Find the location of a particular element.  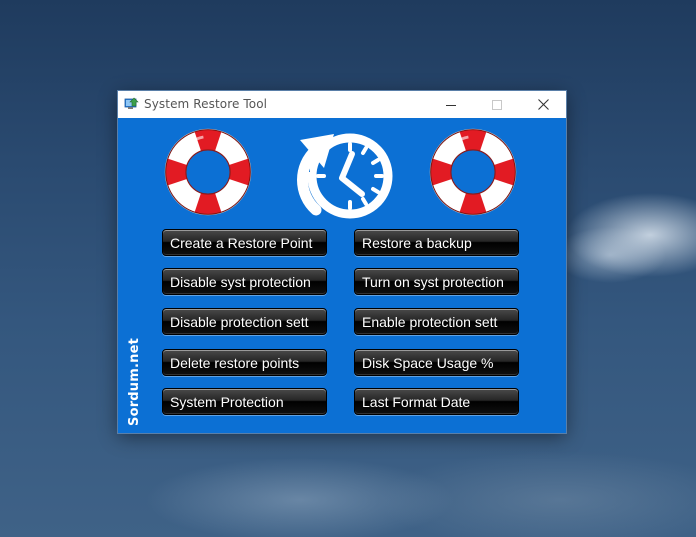

maximize-icon is located at coordinates (497, 104).